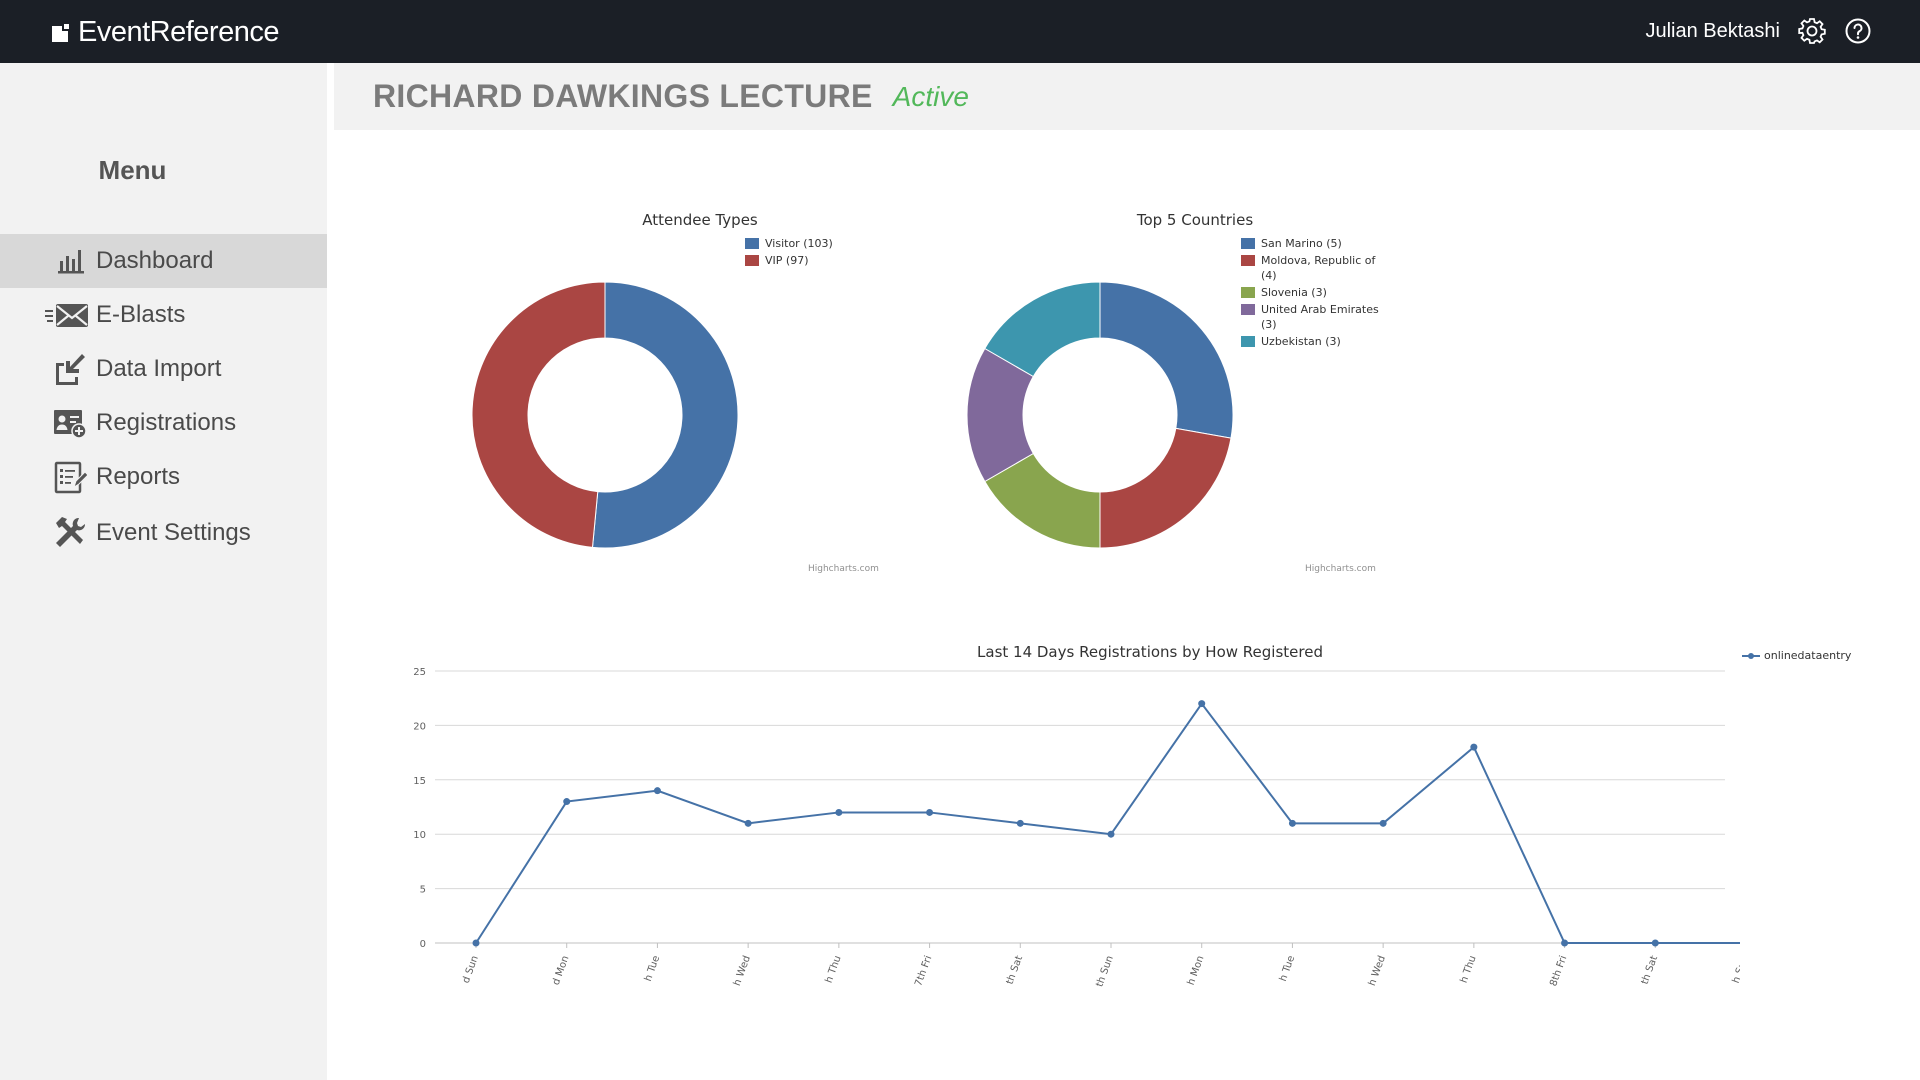  I want to click on report-icon, so click(70, 477).